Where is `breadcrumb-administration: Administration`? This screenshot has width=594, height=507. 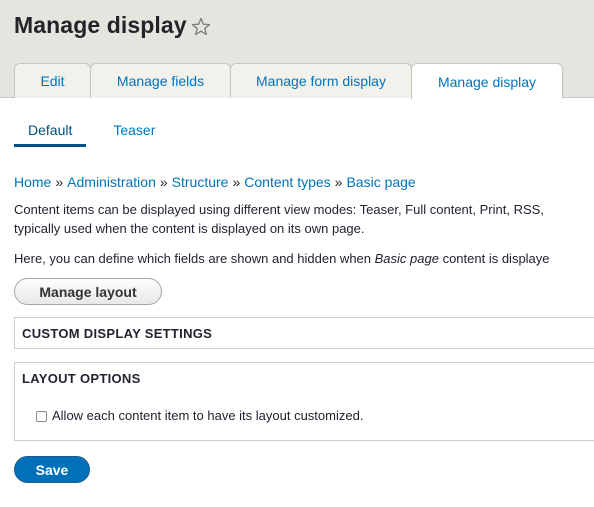
breadcrumb-administration: Administration is located at coordinates (111, 182).